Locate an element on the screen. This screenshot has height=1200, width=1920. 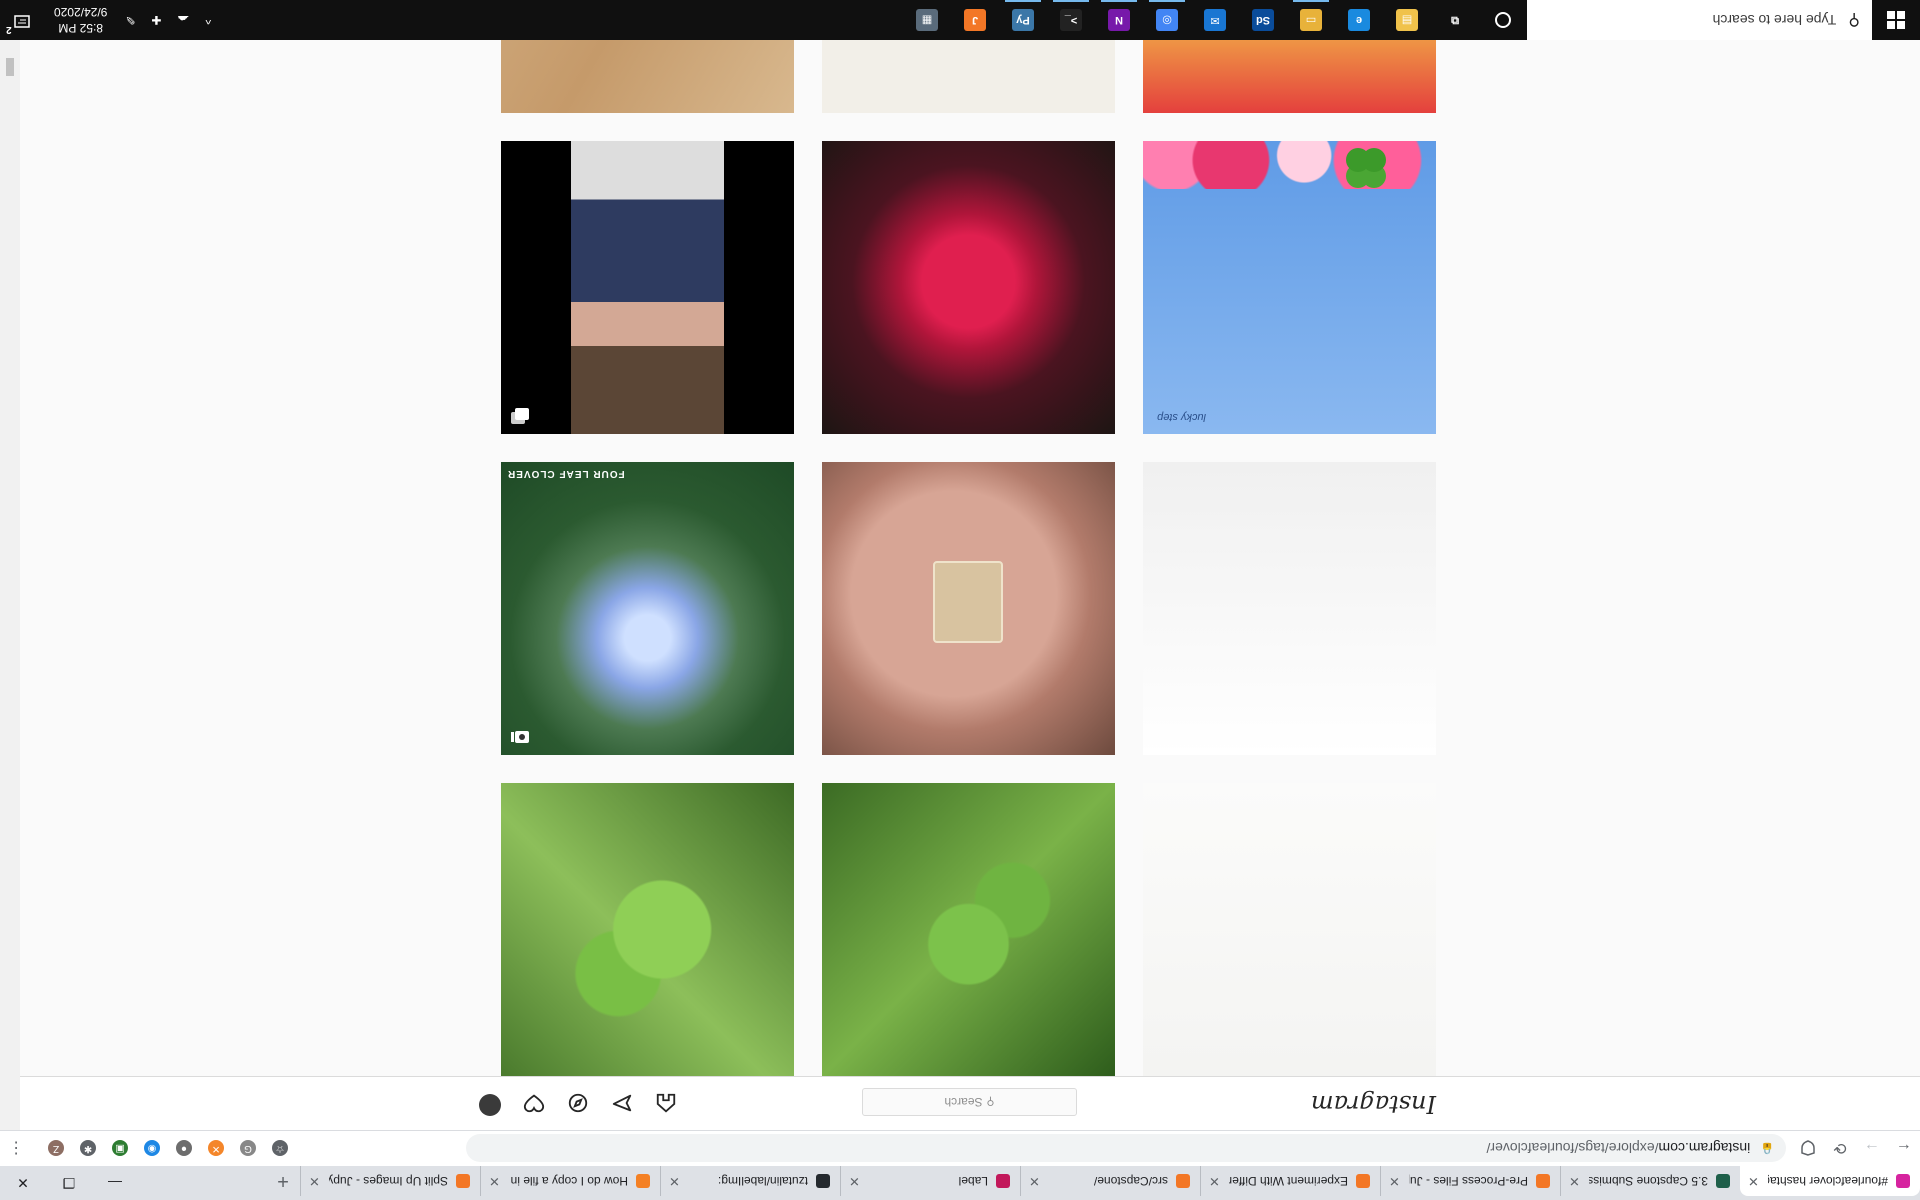
system-clock: 8:52 PM 9/24/2020 is located at coordinates (80, 20).